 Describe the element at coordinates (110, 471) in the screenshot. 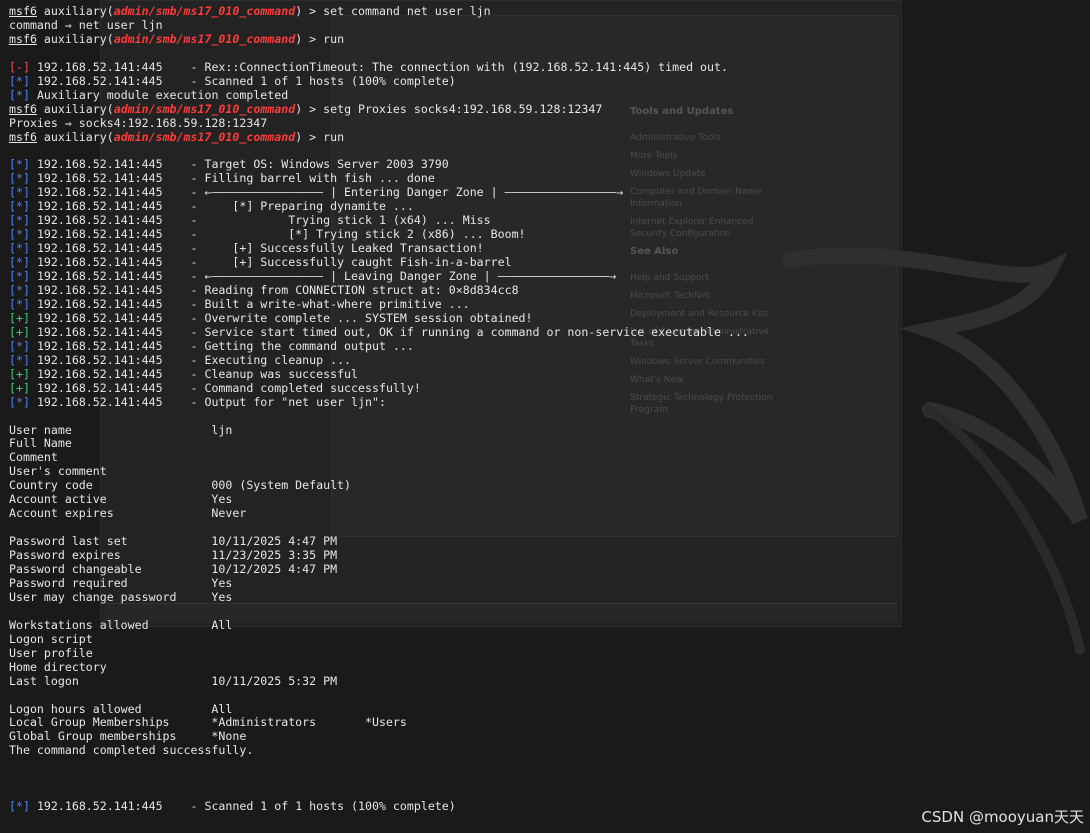

I see `field-label: User's comment` at that location.